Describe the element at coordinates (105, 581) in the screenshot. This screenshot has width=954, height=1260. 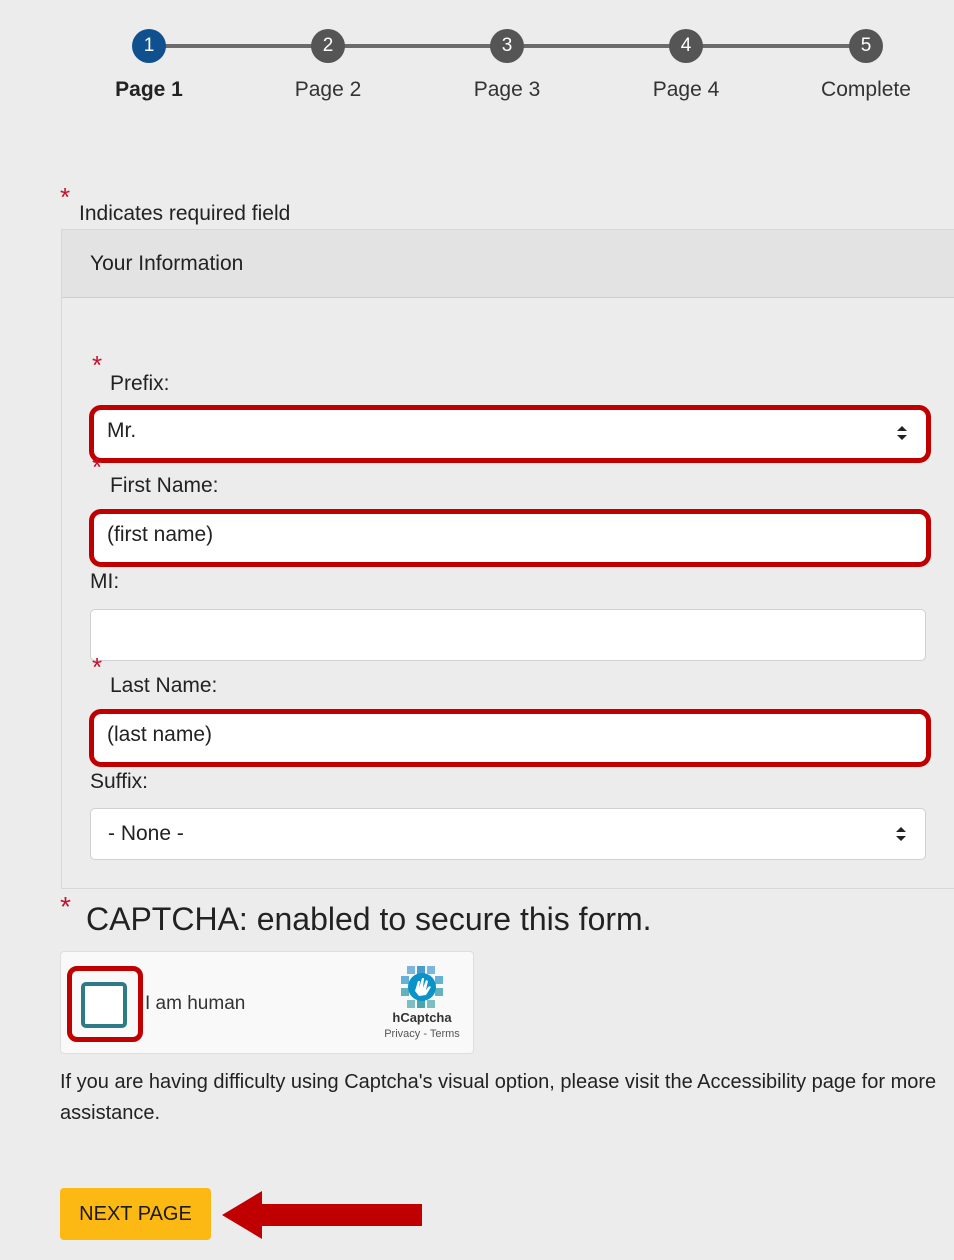
I see `mi-label-text: MI:` at that location.